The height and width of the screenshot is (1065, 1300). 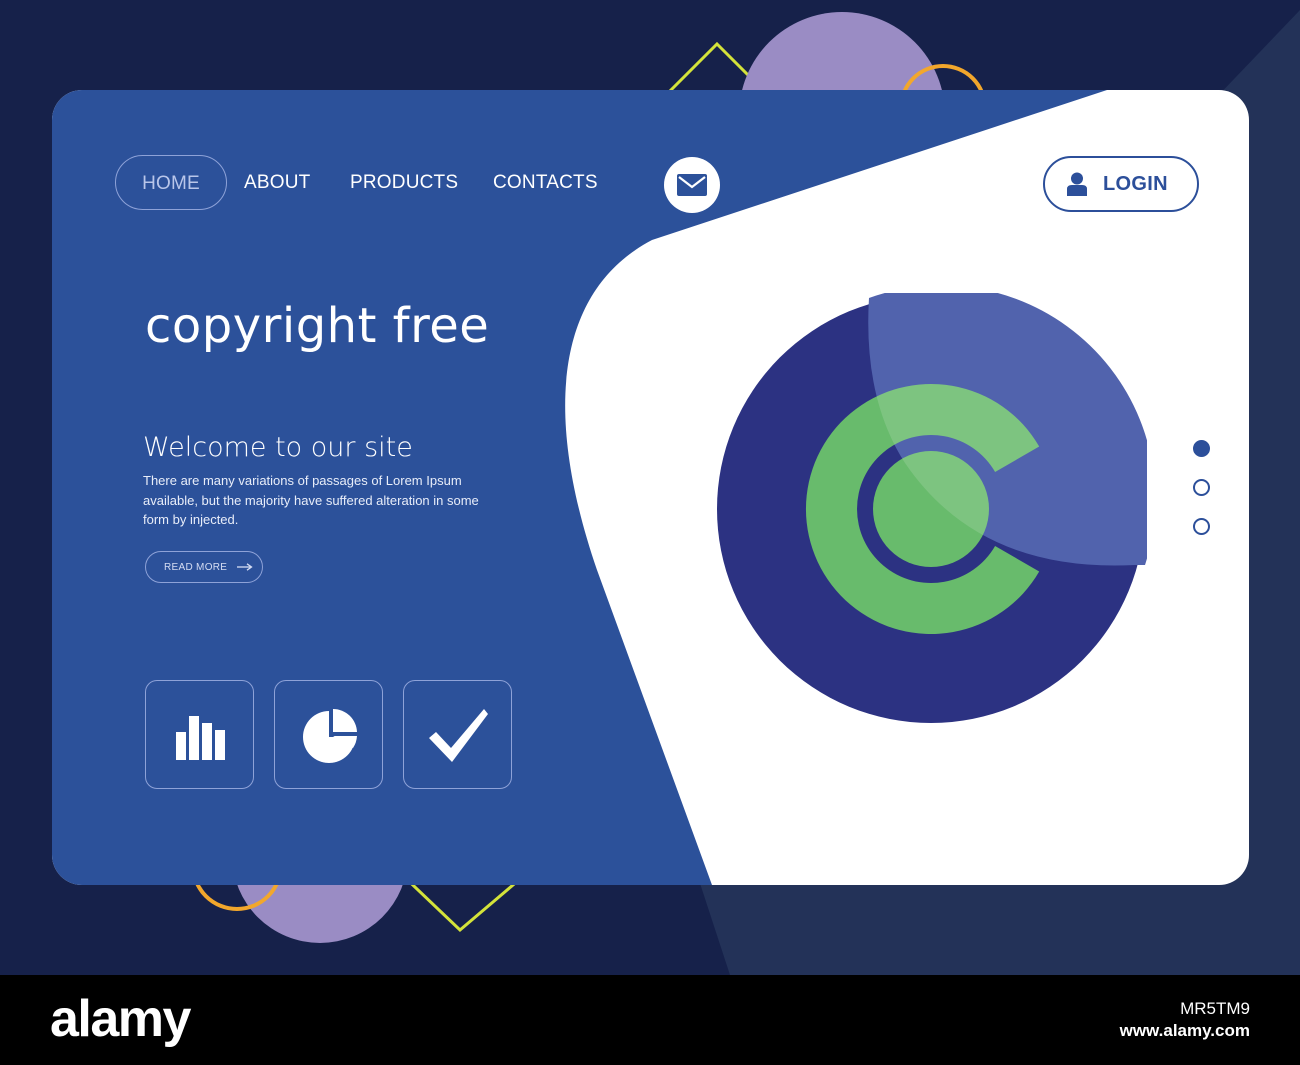 What do you see at coordinates (317, 326) in the screenshot?
I see `hero-title: copyright free` at bounding box center [317, 326].